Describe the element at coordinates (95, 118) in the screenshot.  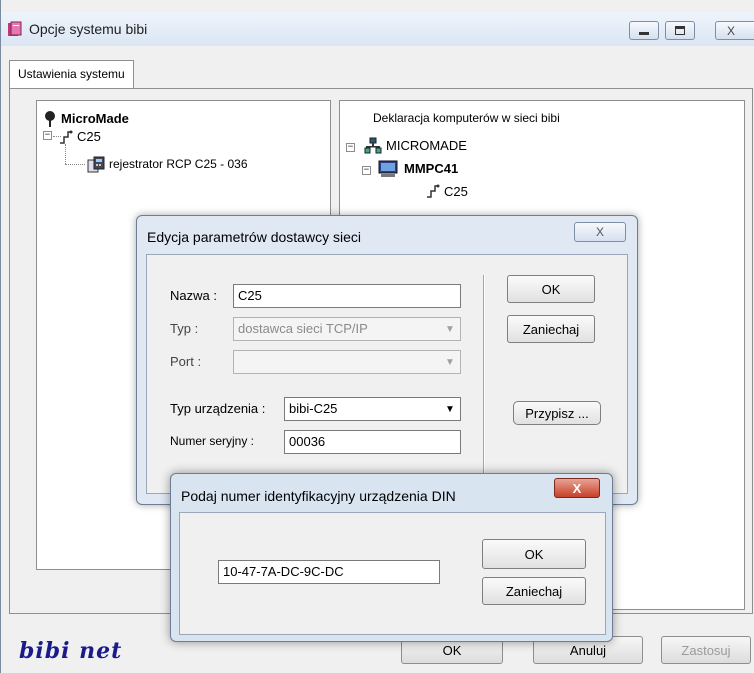
I see `tree-root-micromade: MicroMade` at that location.